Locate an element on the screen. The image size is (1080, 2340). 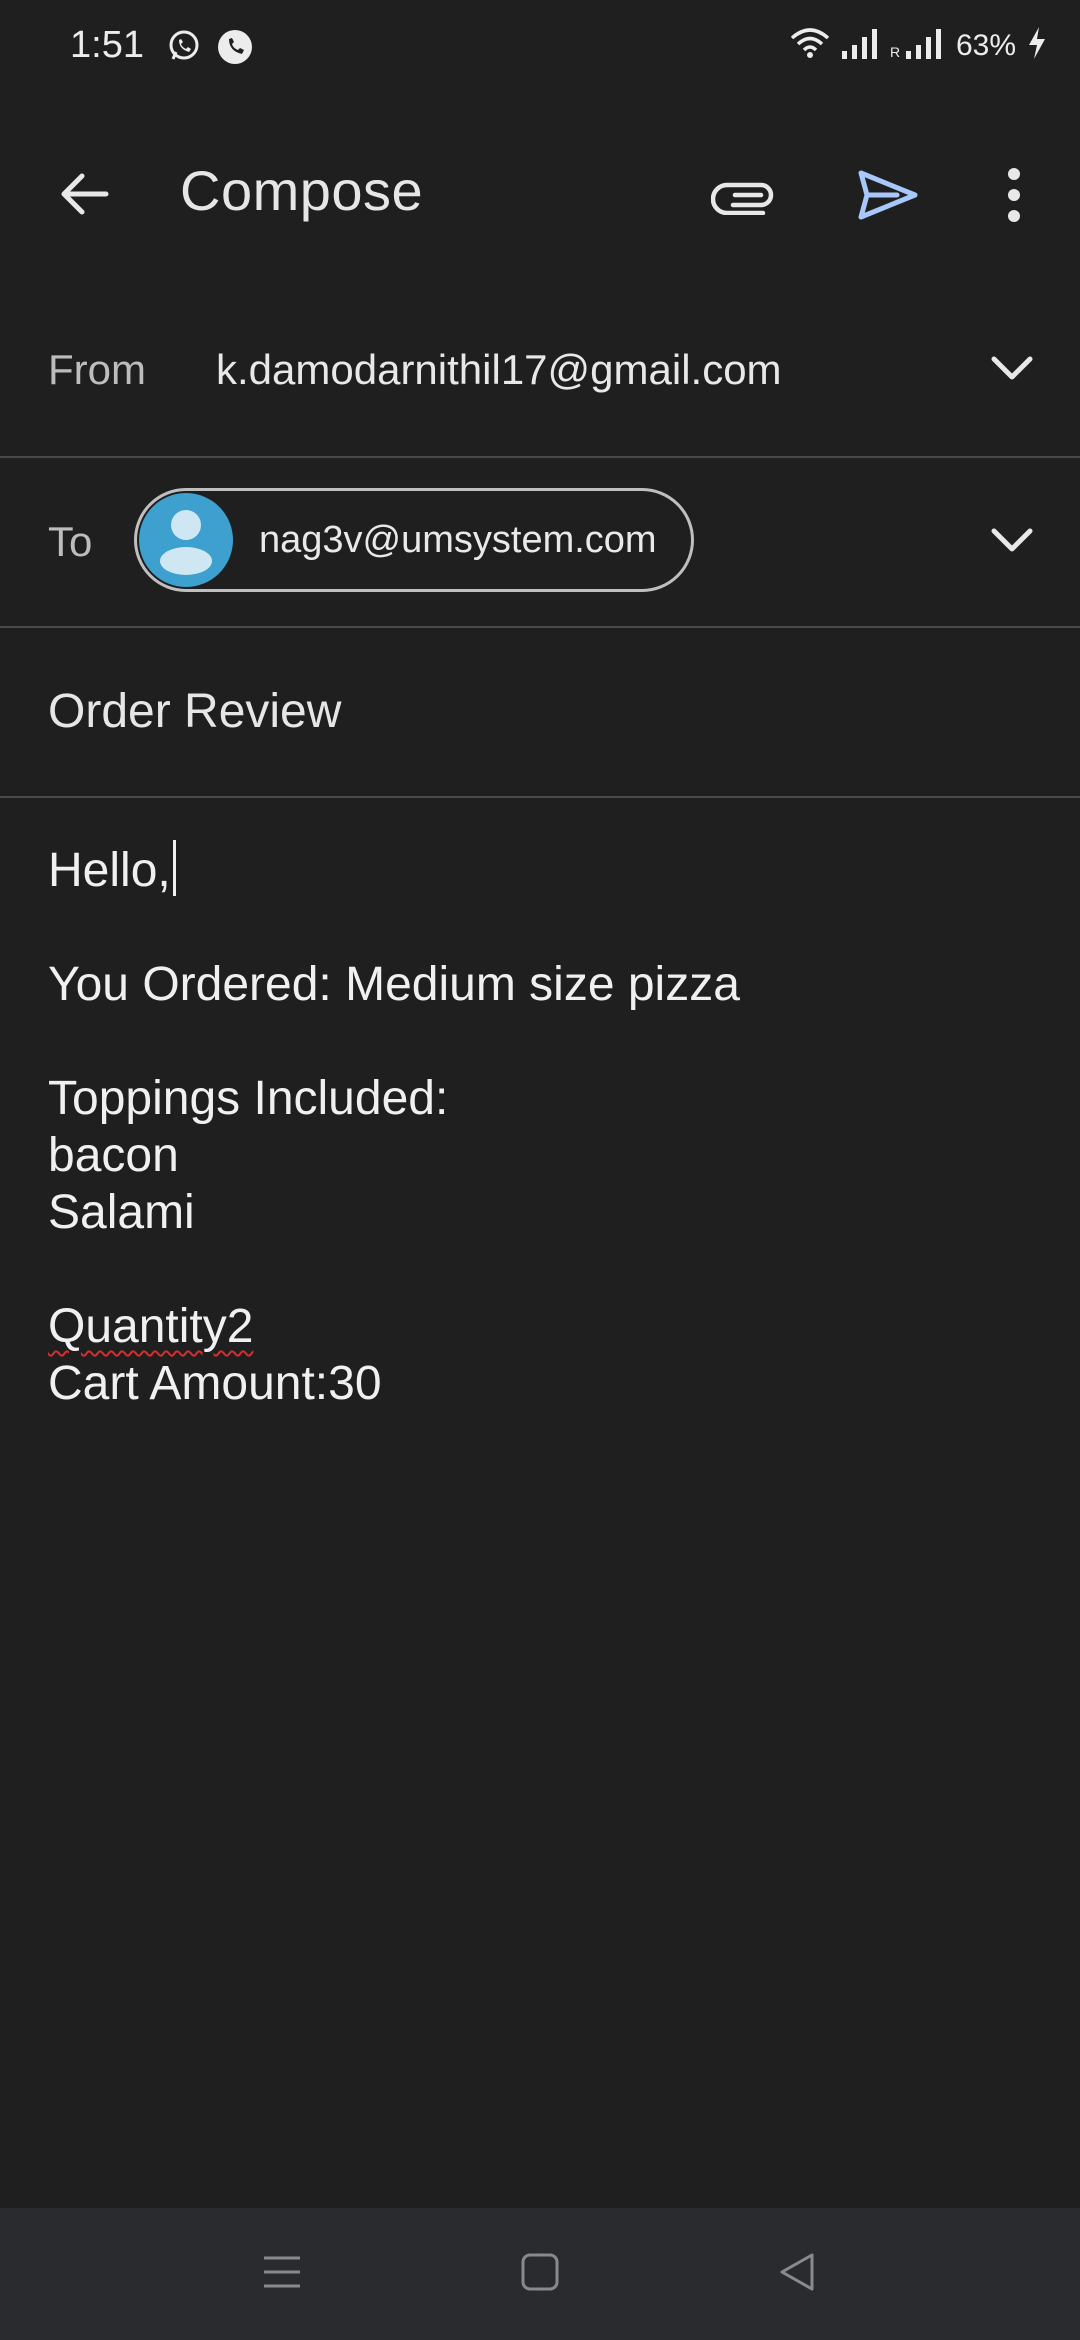
text-cursor is located at coordinates (174, 868).